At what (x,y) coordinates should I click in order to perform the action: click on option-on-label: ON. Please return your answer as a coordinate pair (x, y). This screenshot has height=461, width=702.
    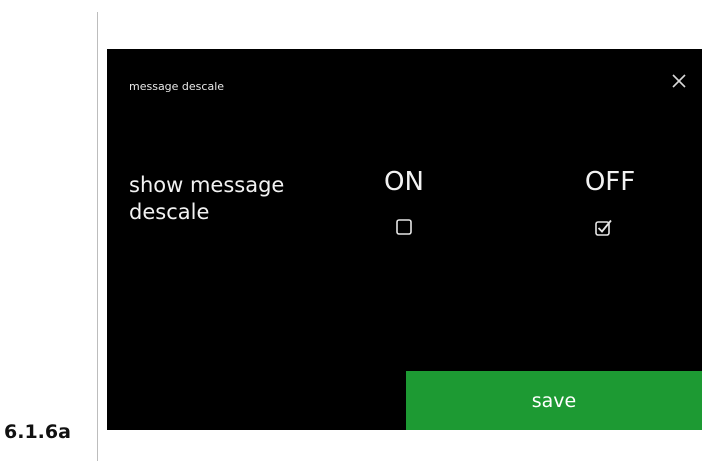
    Looking at the image, I should click on (404, 182).